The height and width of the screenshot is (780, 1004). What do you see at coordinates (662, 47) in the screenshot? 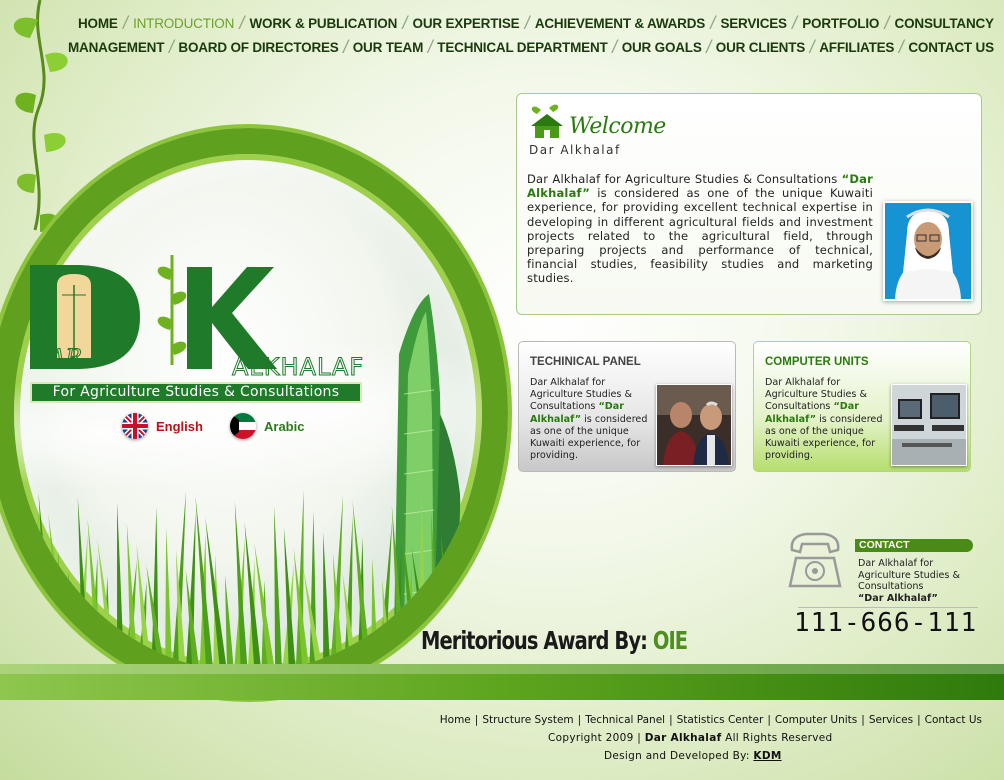
I see `nav-item-our-goals: OUR GOALS` at bounding box center [662, 47].